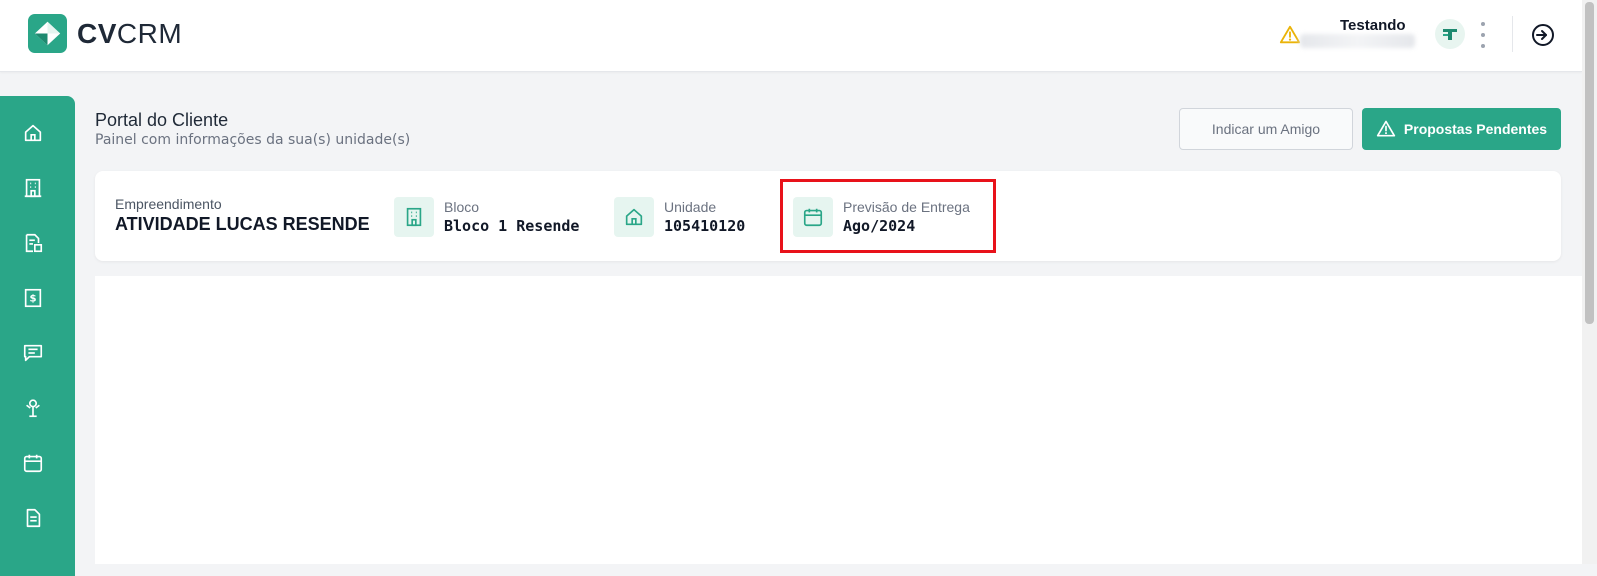 Image resolution: width=1597 pixels, height=576 pixels. What do you see at coordinates (791, 36) in the screenshot?
I see `top-header: CVCRM Testando` at bounding box center [791, 36].